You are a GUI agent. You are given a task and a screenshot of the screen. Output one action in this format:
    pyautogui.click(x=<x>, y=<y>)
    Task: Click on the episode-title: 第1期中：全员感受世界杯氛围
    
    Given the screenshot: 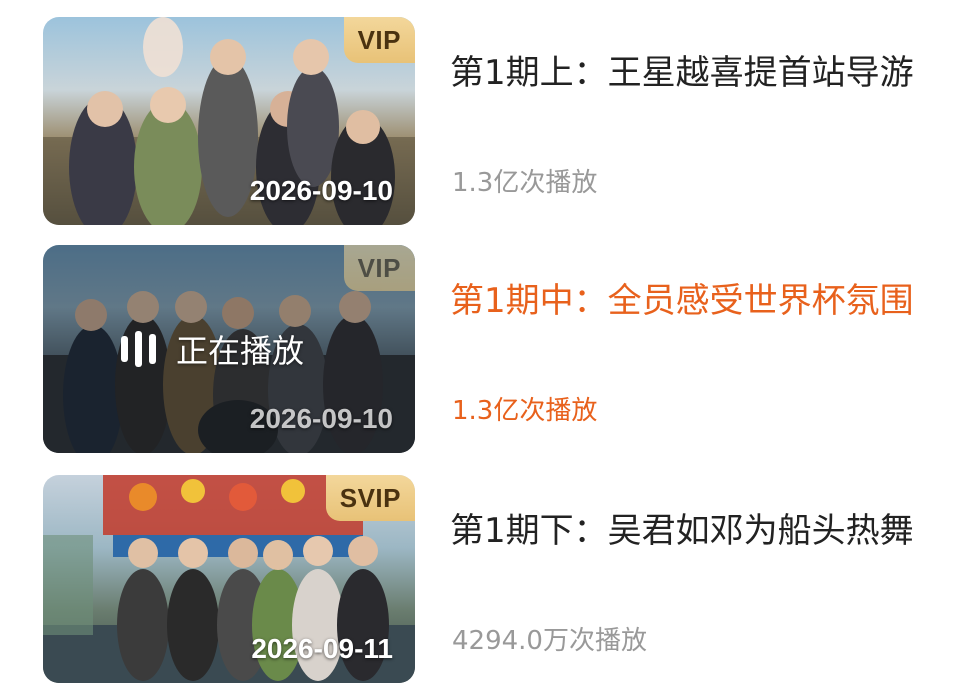 What is the action you would take?
    pyautogui.click(x=685, y=301)
    